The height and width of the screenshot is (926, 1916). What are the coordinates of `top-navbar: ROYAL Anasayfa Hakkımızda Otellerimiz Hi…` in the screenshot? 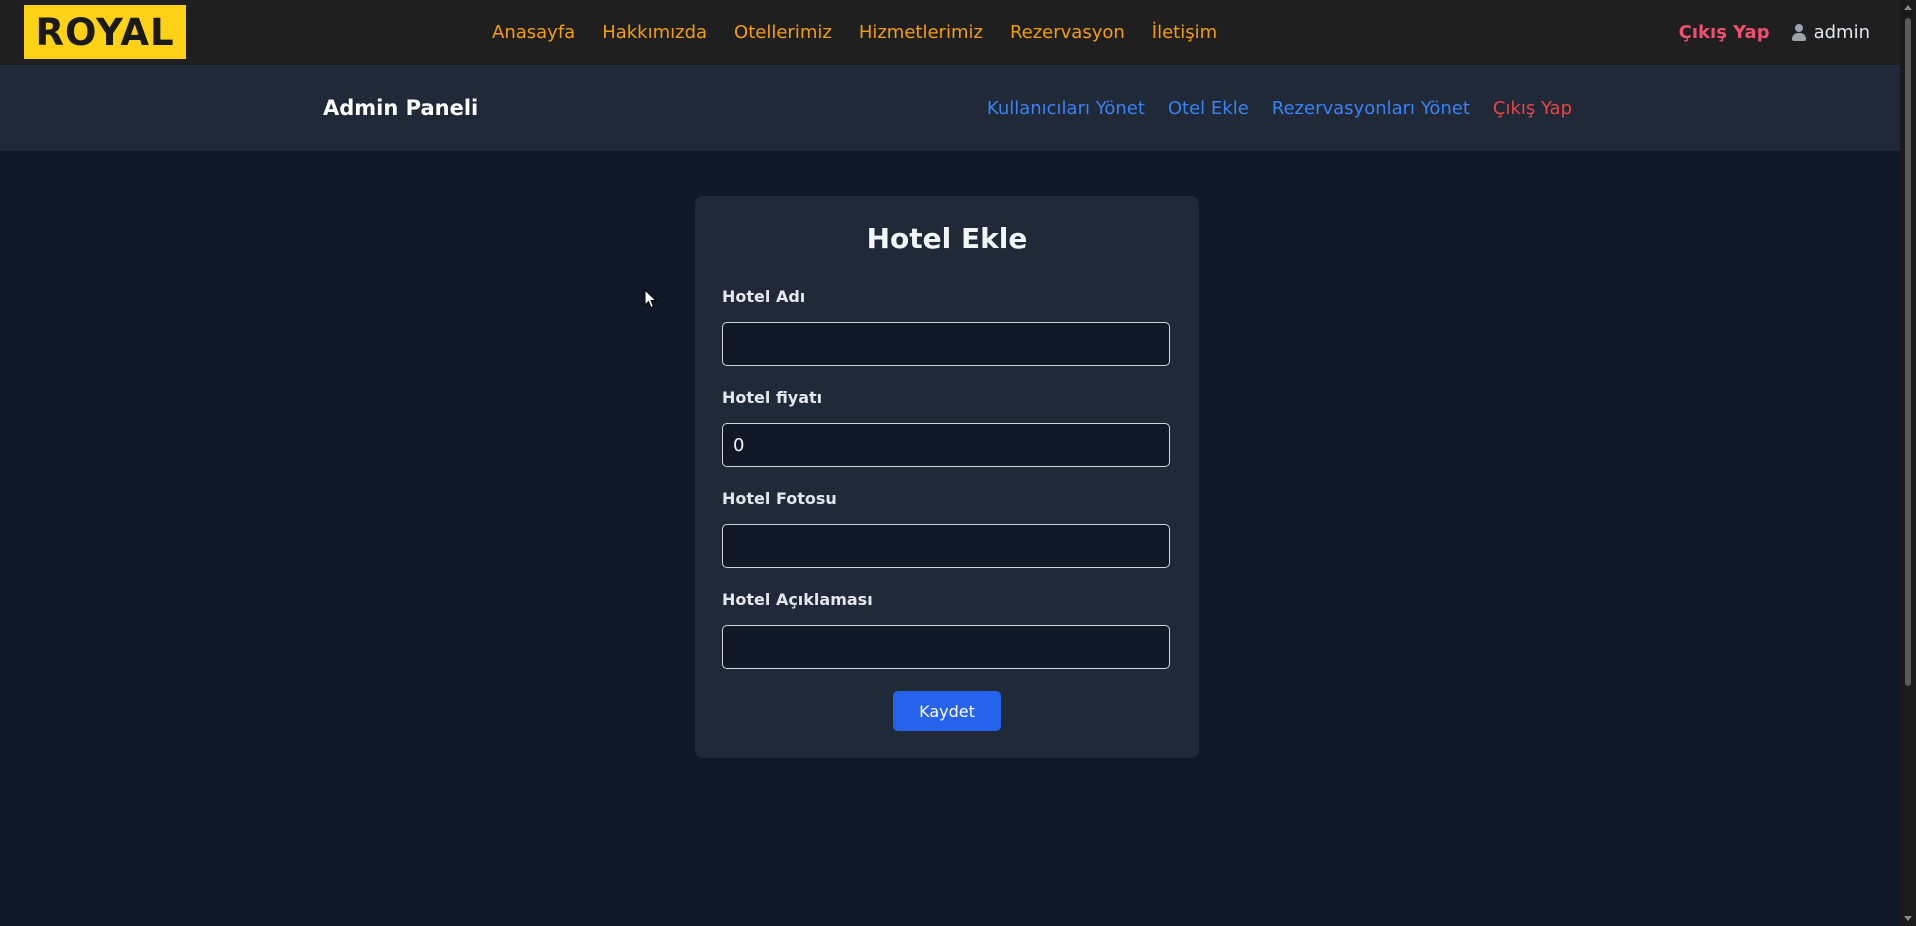 It's located at (950, 32).